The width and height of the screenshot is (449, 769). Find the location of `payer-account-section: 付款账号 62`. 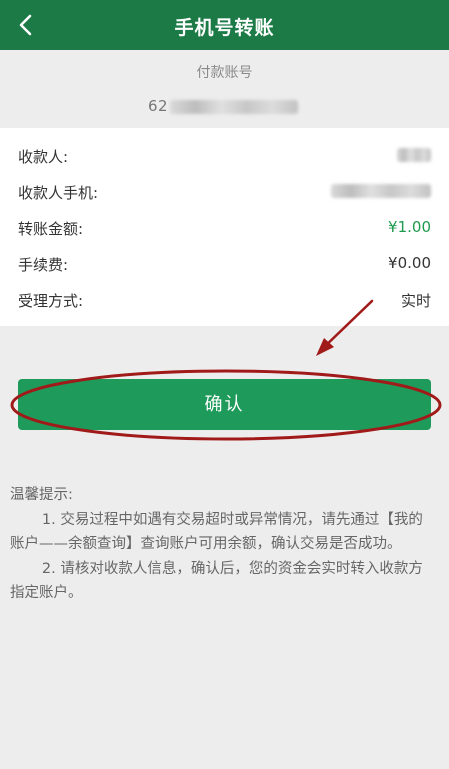

payer-account-section: 付款账号 62 is located at coordinates (224, 88).